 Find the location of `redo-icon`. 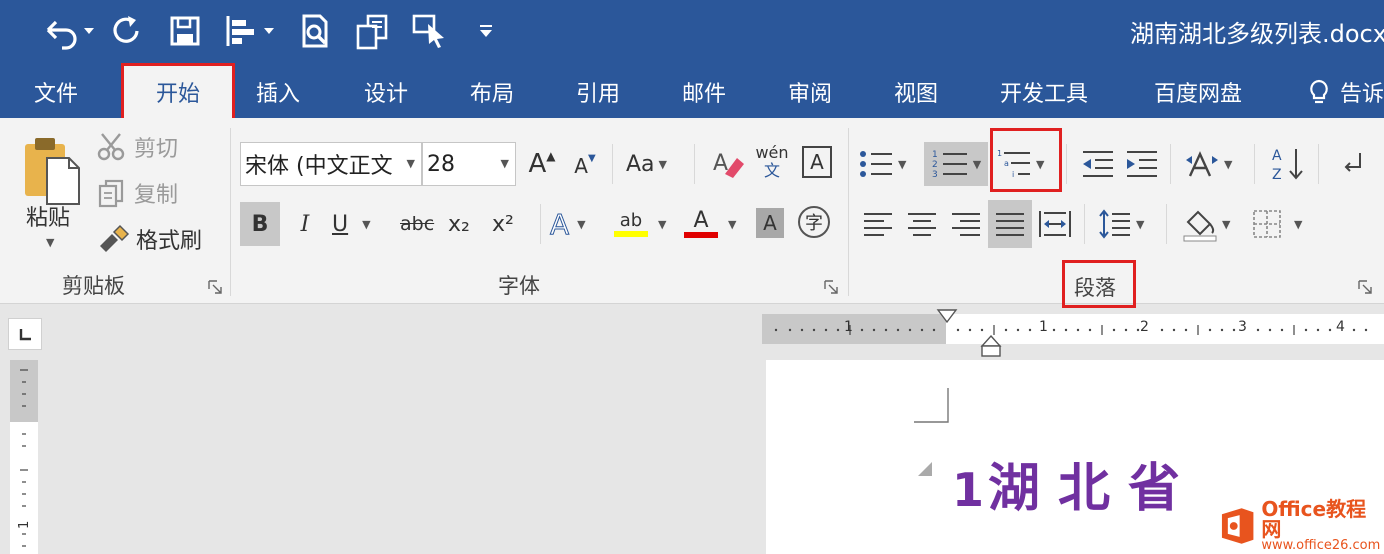

redo-icon is located at coordinates (127, 31).